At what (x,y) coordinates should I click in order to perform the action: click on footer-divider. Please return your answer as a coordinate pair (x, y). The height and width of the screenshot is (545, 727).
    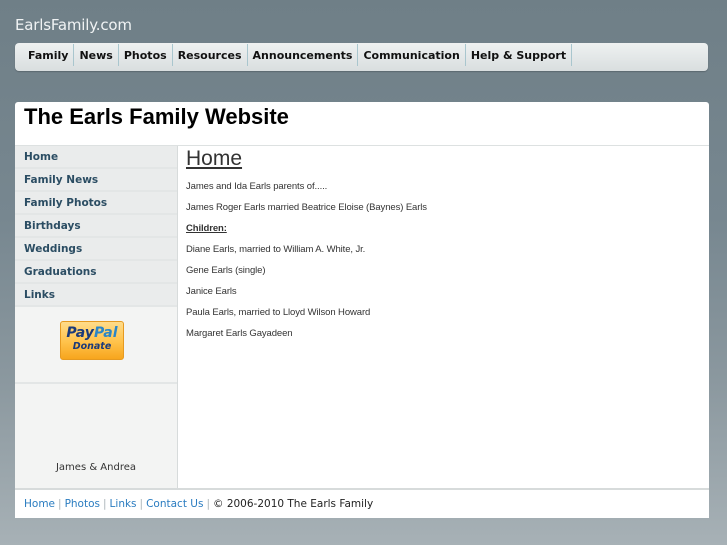
    Looking at the image, I should click on (362, 489).